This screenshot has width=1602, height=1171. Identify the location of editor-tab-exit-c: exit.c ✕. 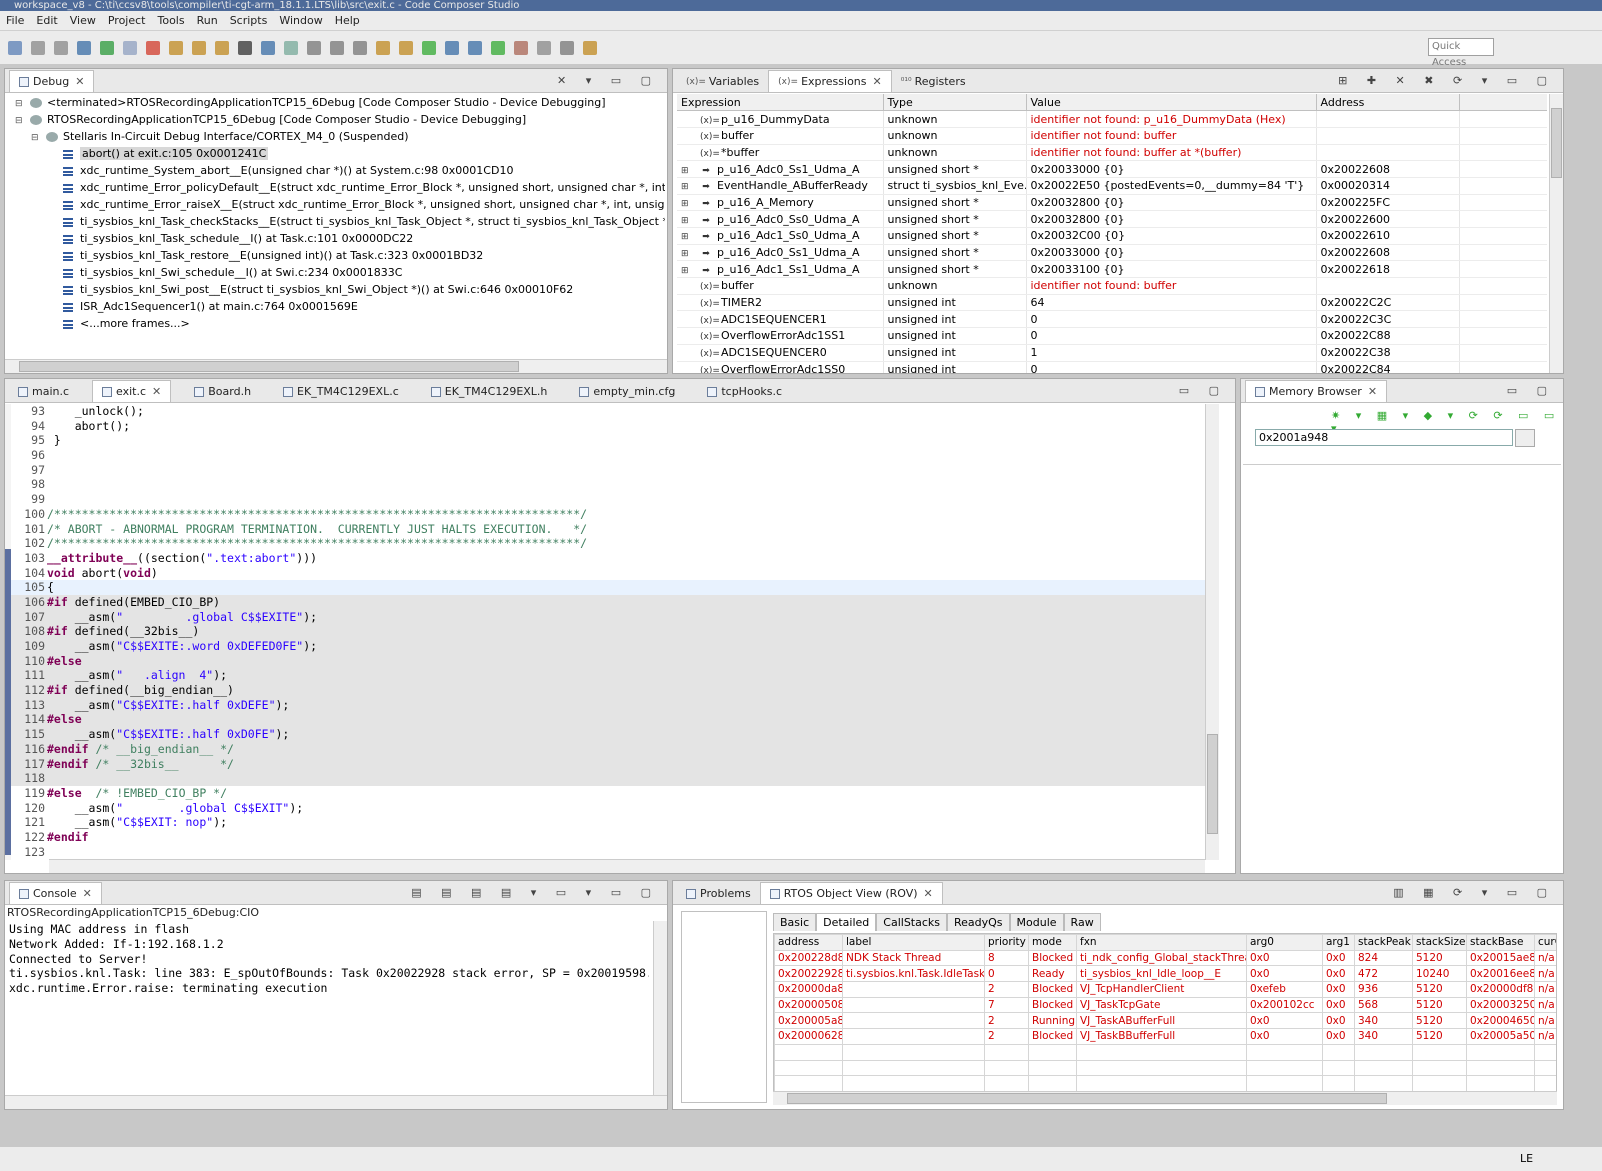
(132, 391).